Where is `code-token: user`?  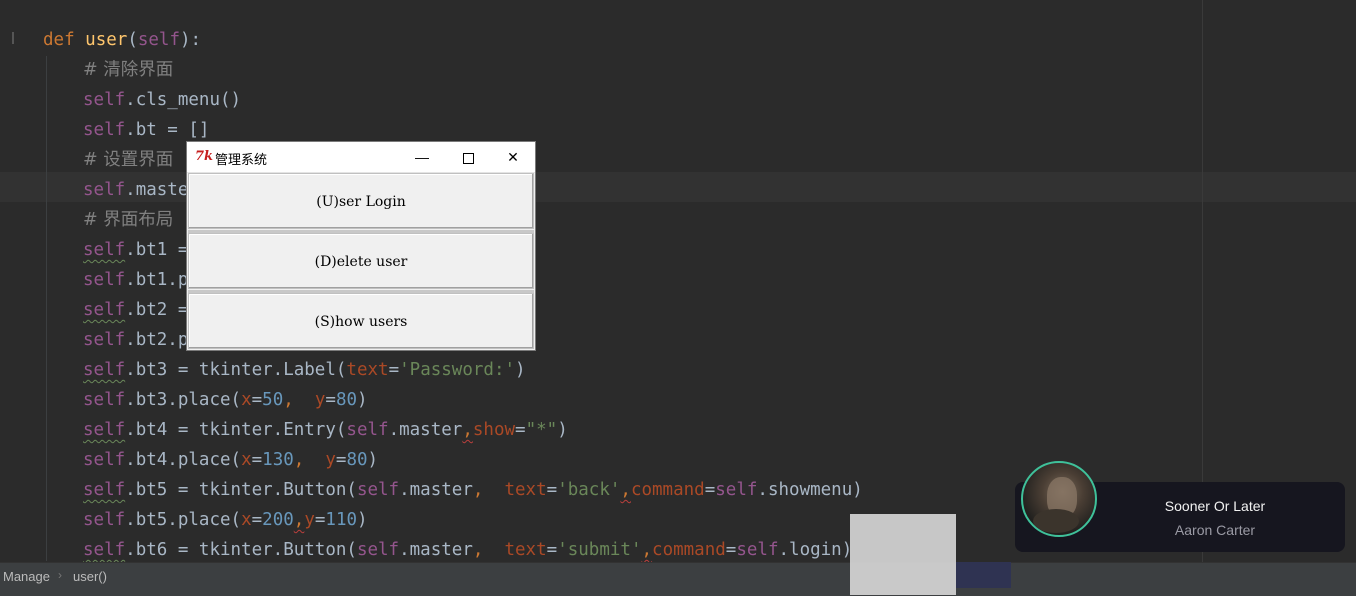 code-token: user is located at coordinates (106, 40).